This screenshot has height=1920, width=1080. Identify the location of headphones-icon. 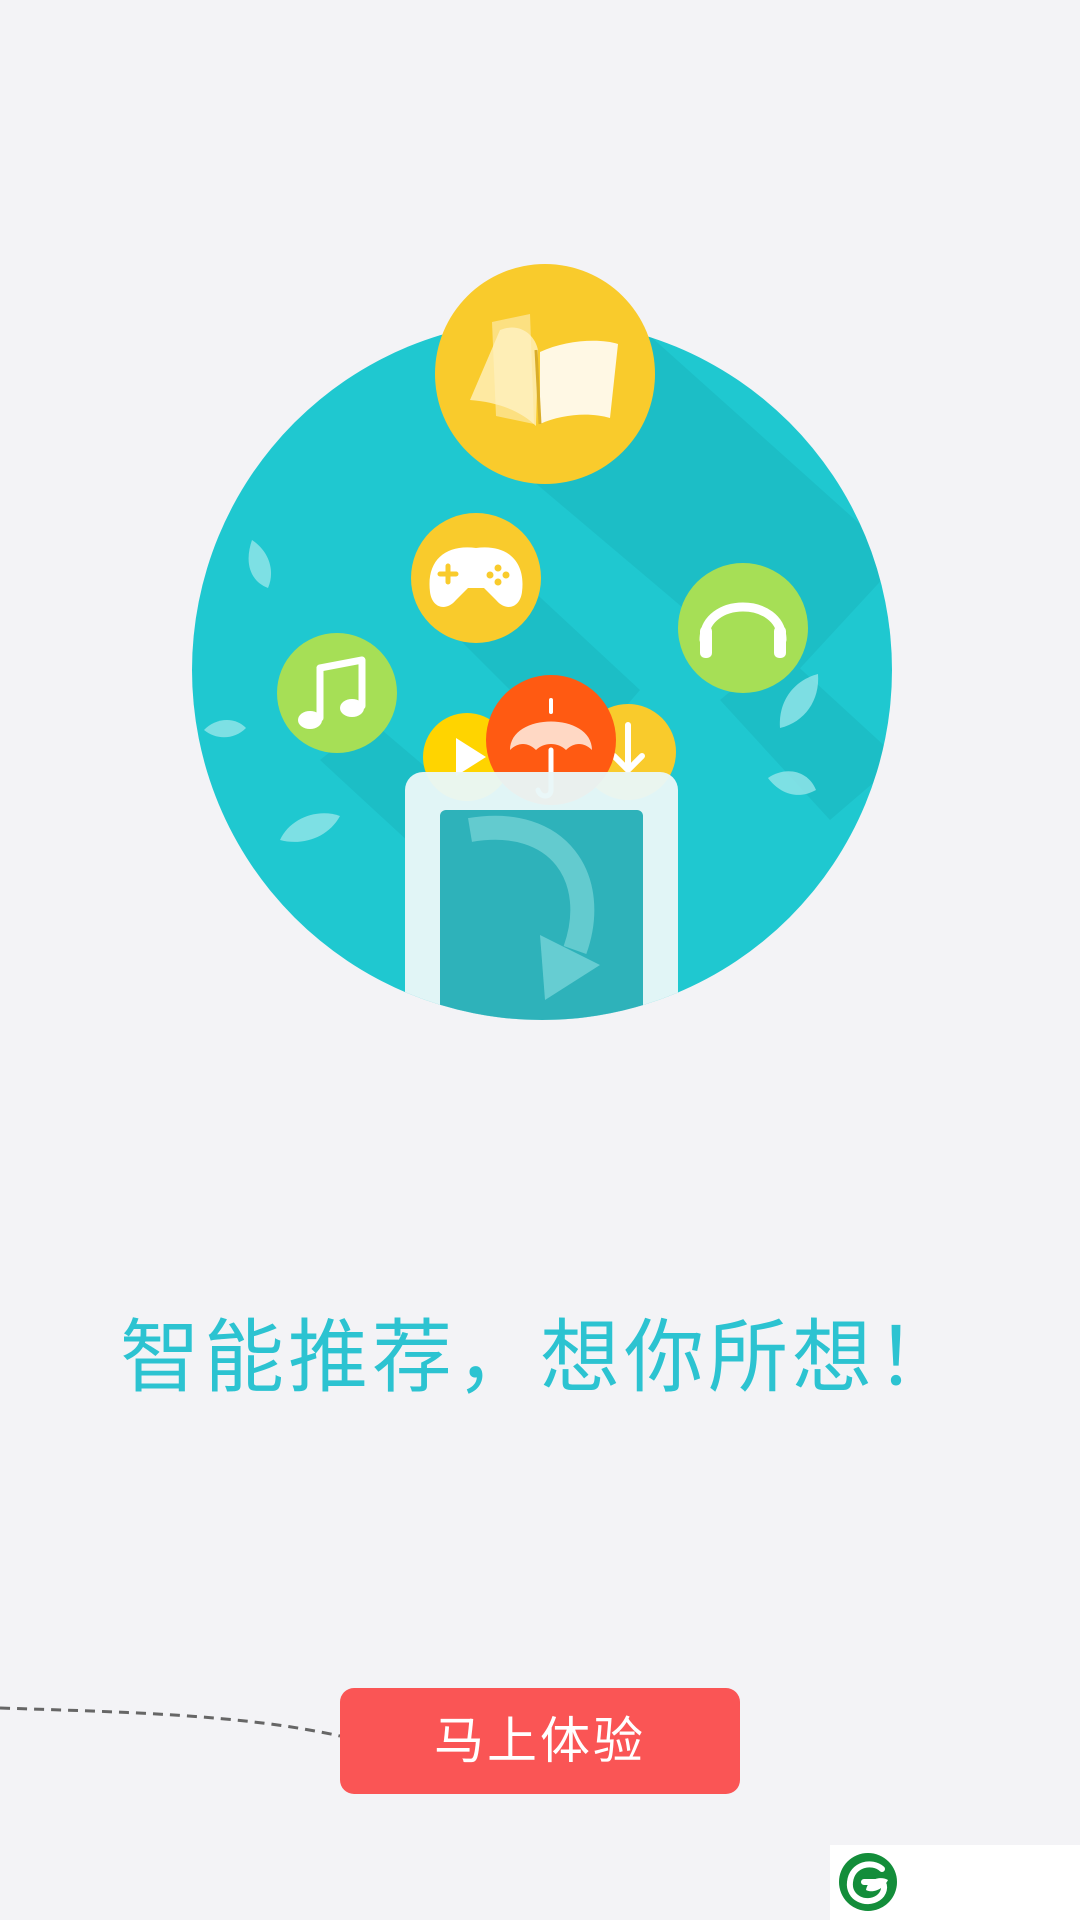
(743, 628).